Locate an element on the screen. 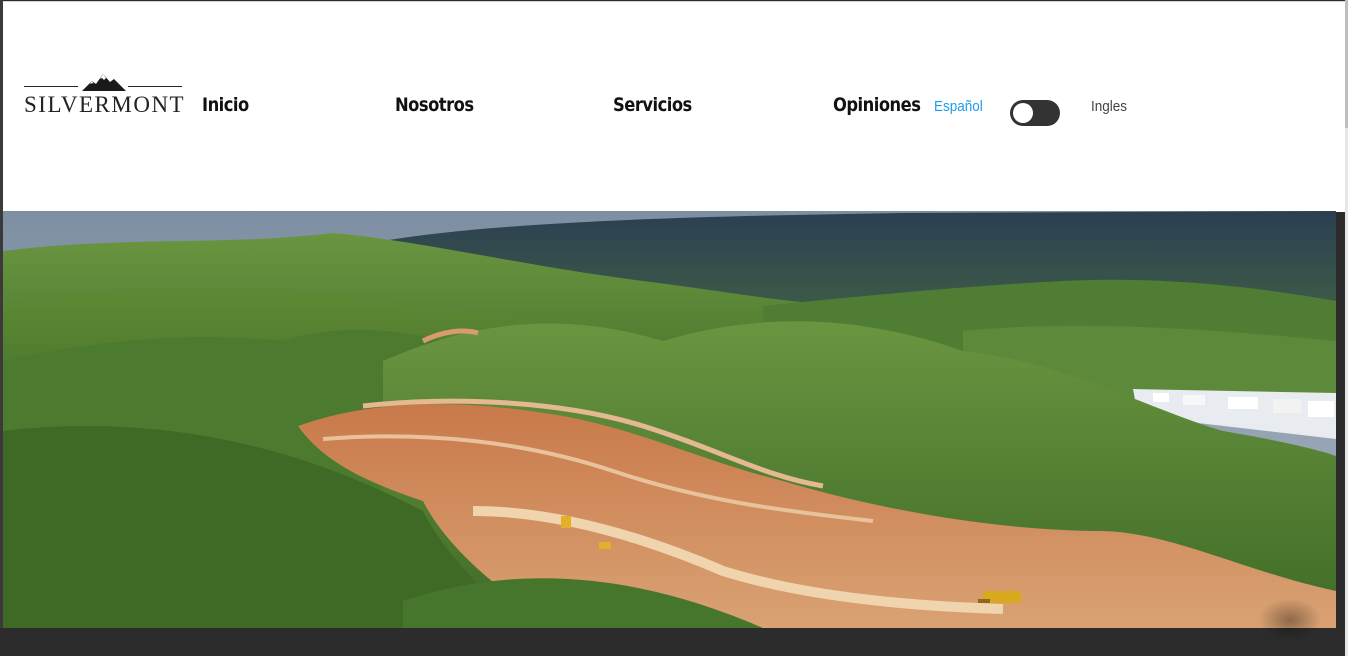 This screenshot has width=1348, height=656. language-spanish: Español is located at coordinates (958, 106).